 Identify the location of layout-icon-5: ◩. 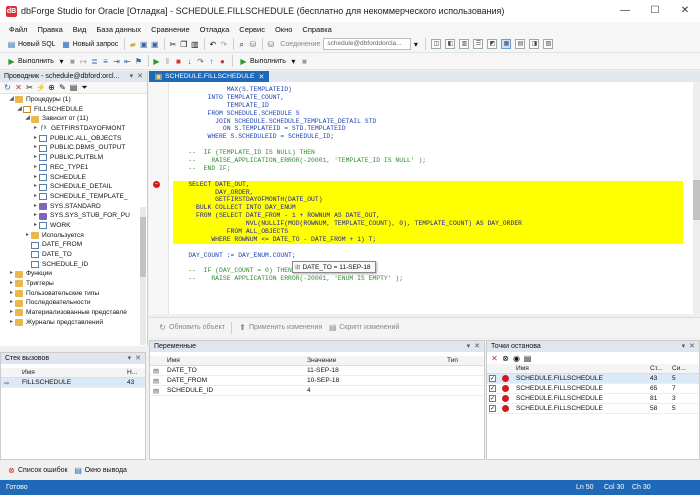
(492, 44).